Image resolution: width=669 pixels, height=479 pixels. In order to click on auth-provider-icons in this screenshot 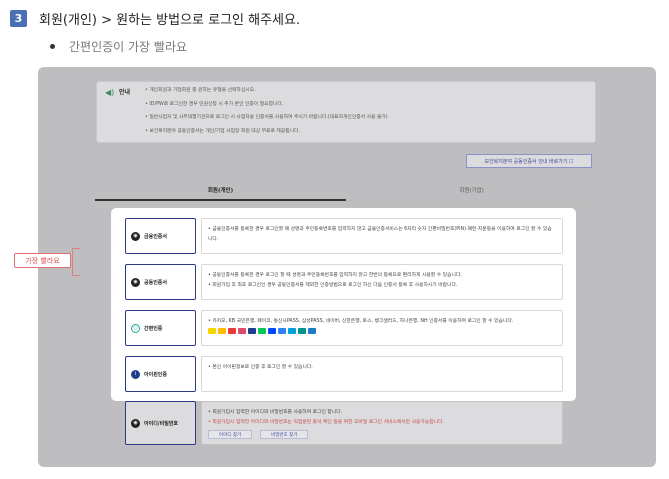, I will do `click(262, 330)`.